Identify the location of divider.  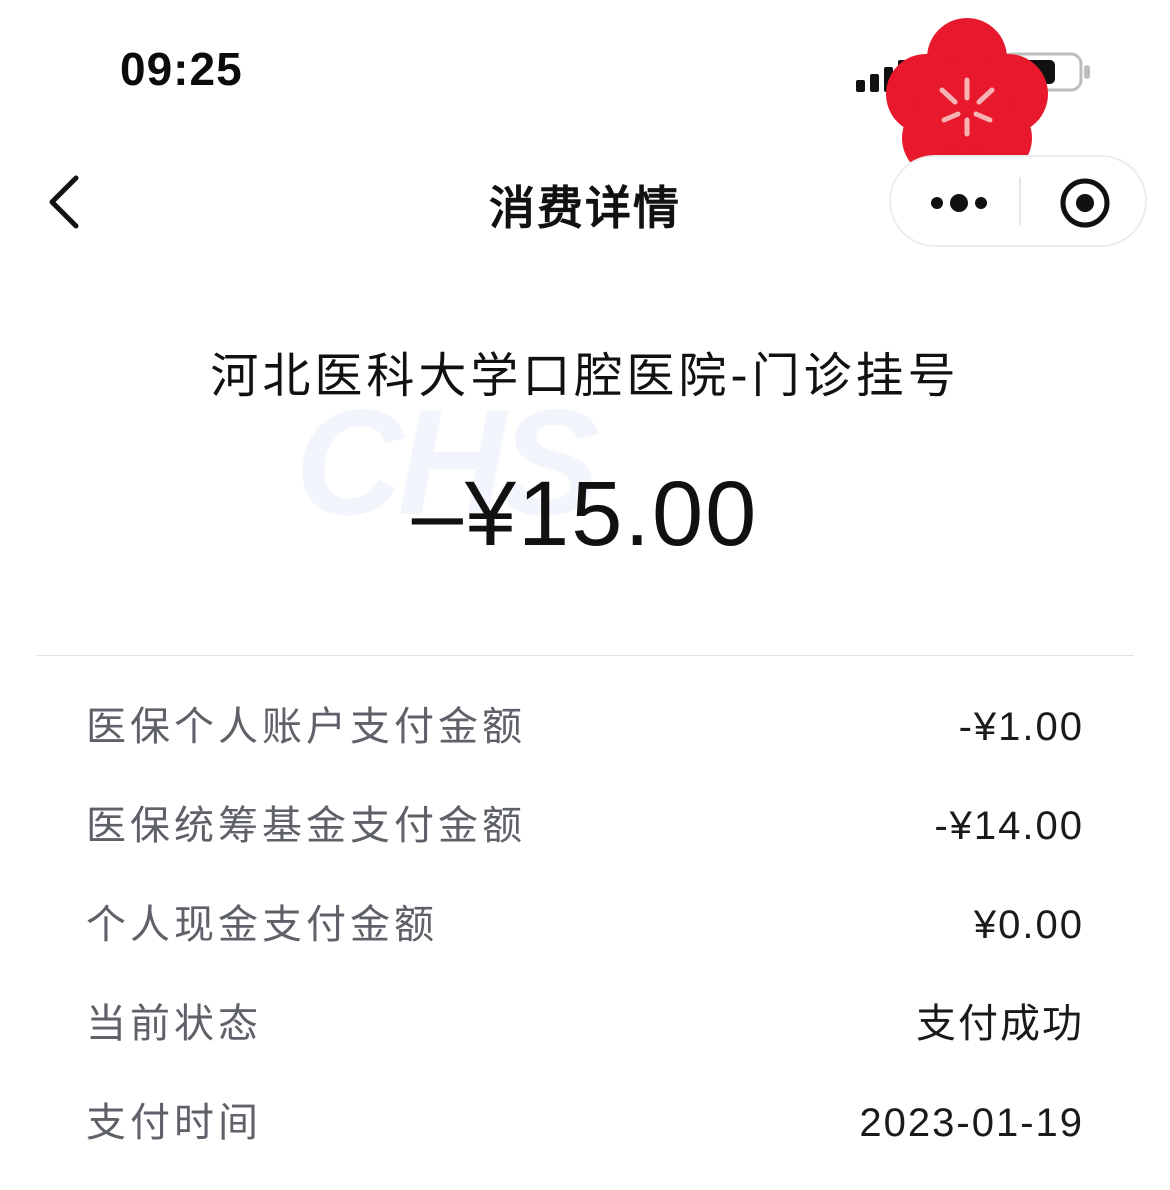
(585, 655).